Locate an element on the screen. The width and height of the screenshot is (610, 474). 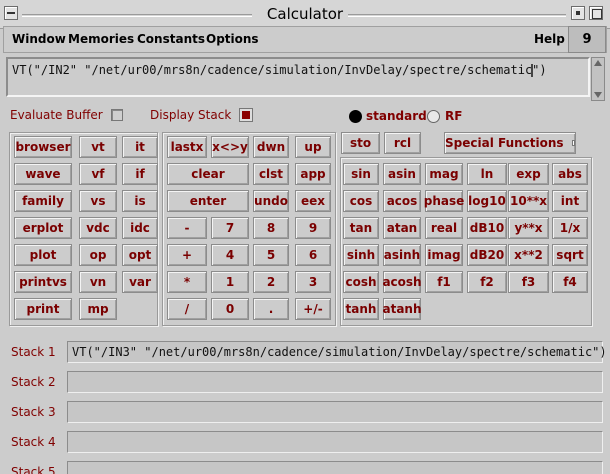
sim-button-printvs: printvs is located at coordinates (43, 282).